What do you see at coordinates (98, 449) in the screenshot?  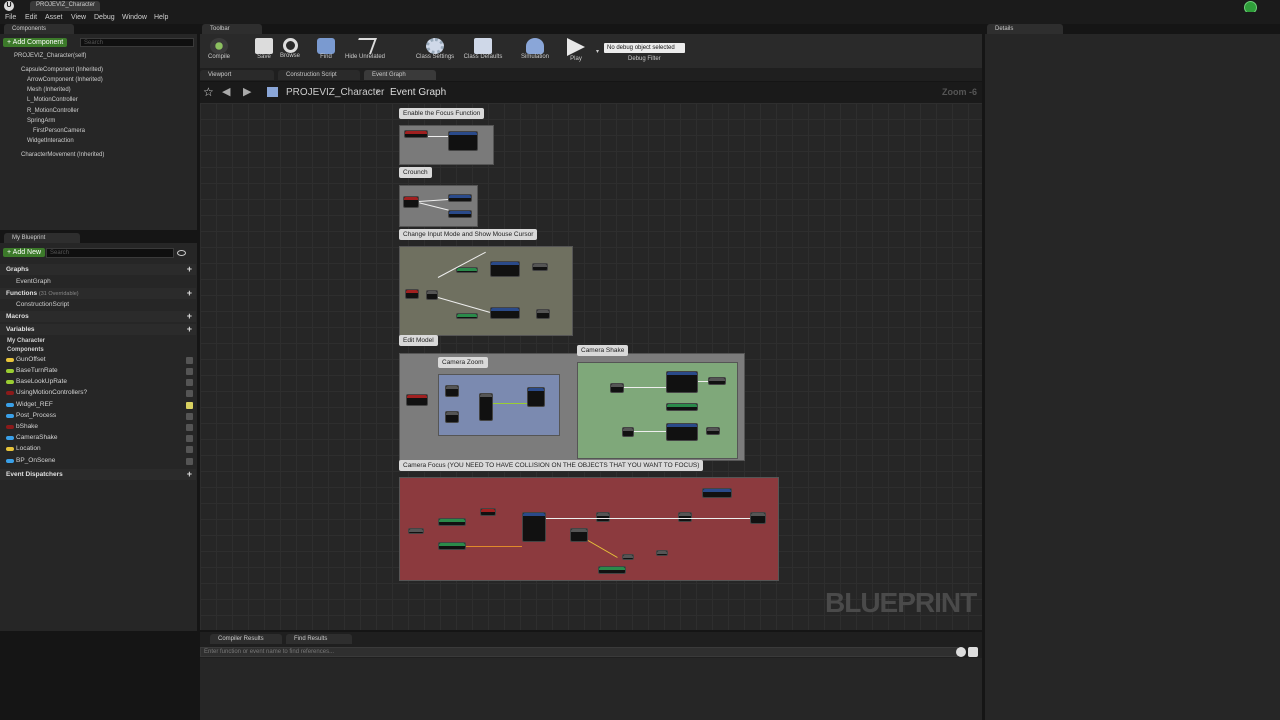 I see `variable-row: Location` at bounding box center [98, 449].